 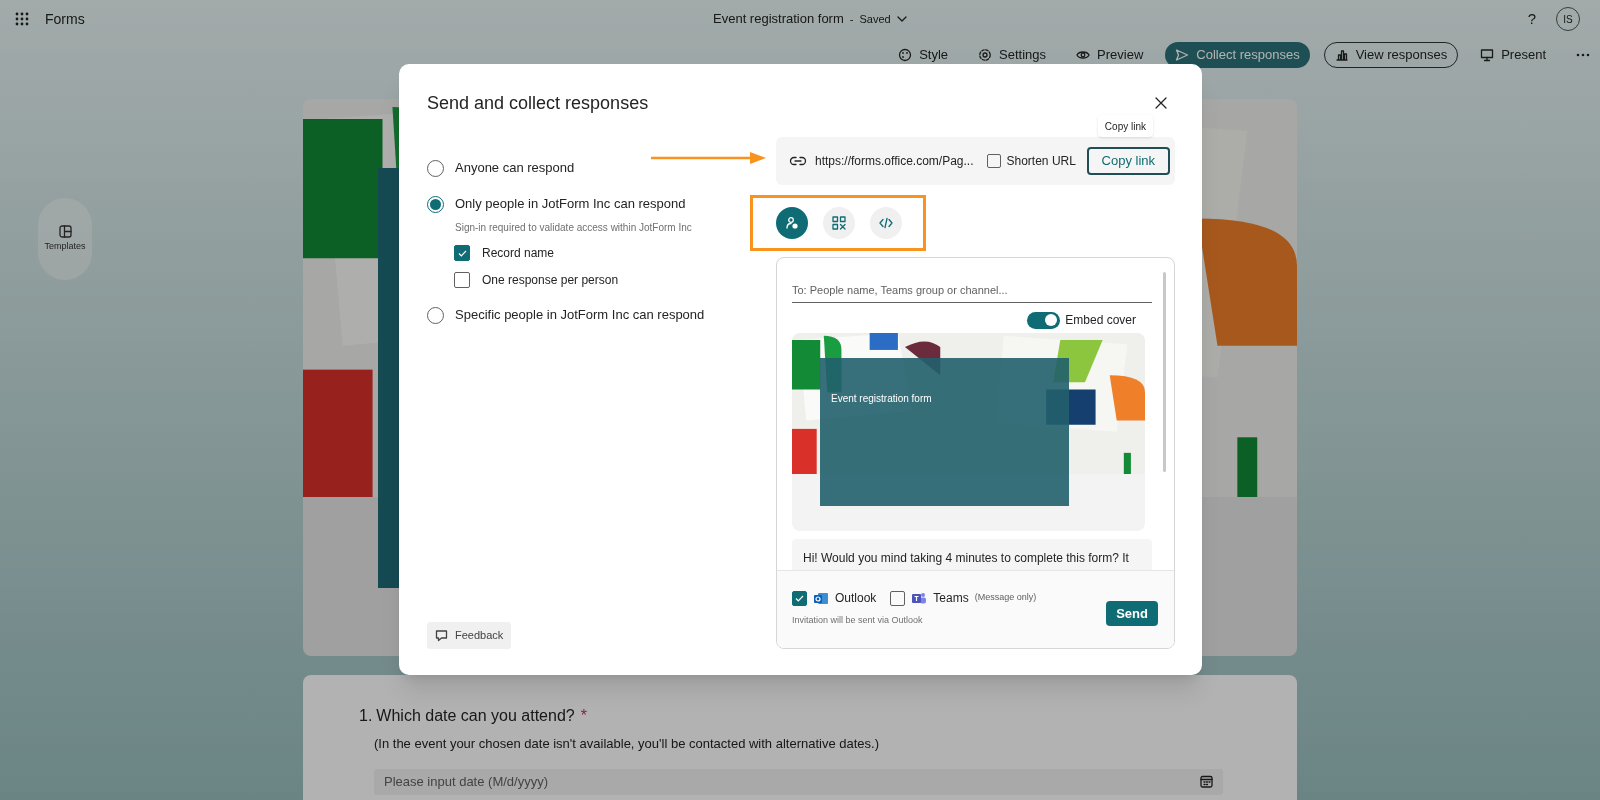 What do you see at coordinates (1513, 55) in the screenshot?
I see `toolbar-button: Present` at bounding box center [1513, 55].